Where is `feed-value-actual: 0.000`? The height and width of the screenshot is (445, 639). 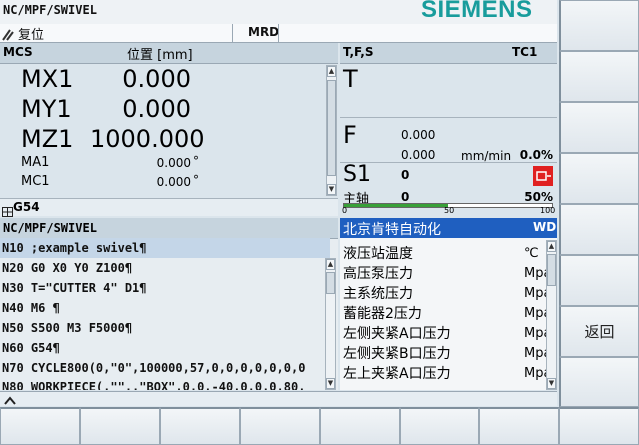 feed-value-actual: 0.000 is located at coordinates (418, 135).